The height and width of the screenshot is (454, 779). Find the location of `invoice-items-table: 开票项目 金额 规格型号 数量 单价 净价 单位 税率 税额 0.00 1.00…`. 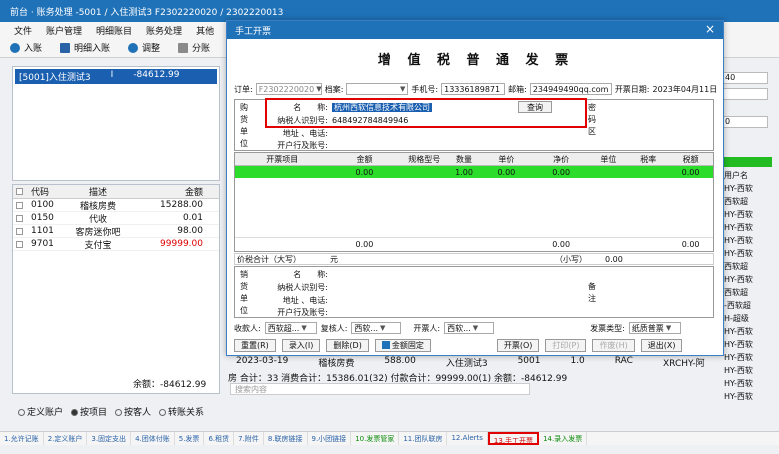

invoice-items-table: 开票项目 金额 规格型号 数量 单价 净价 单位 税率 税额 0.00 1.00… is located at coordinates (474, 202).